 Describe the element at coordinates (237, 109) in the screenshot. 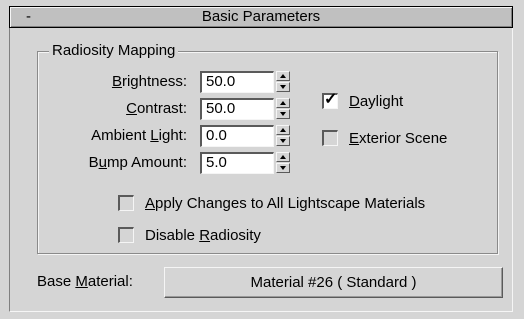

I see `contrast-input: 50.0` at that location.